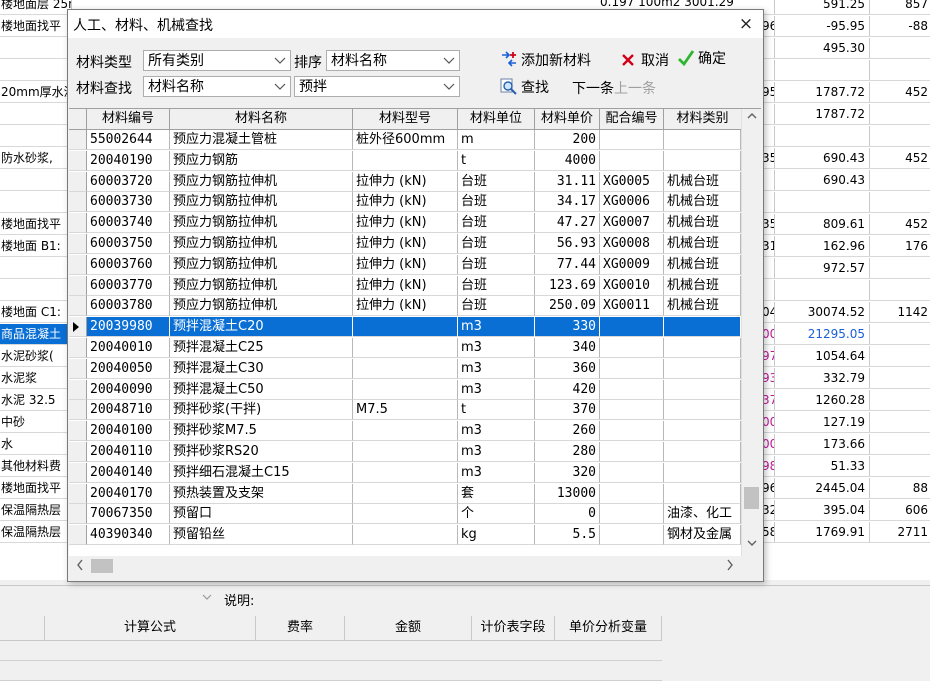  I want to click on table-row: 20048710 预拌砂浆(干拌) M7.5 t 370, so click(405, 410).